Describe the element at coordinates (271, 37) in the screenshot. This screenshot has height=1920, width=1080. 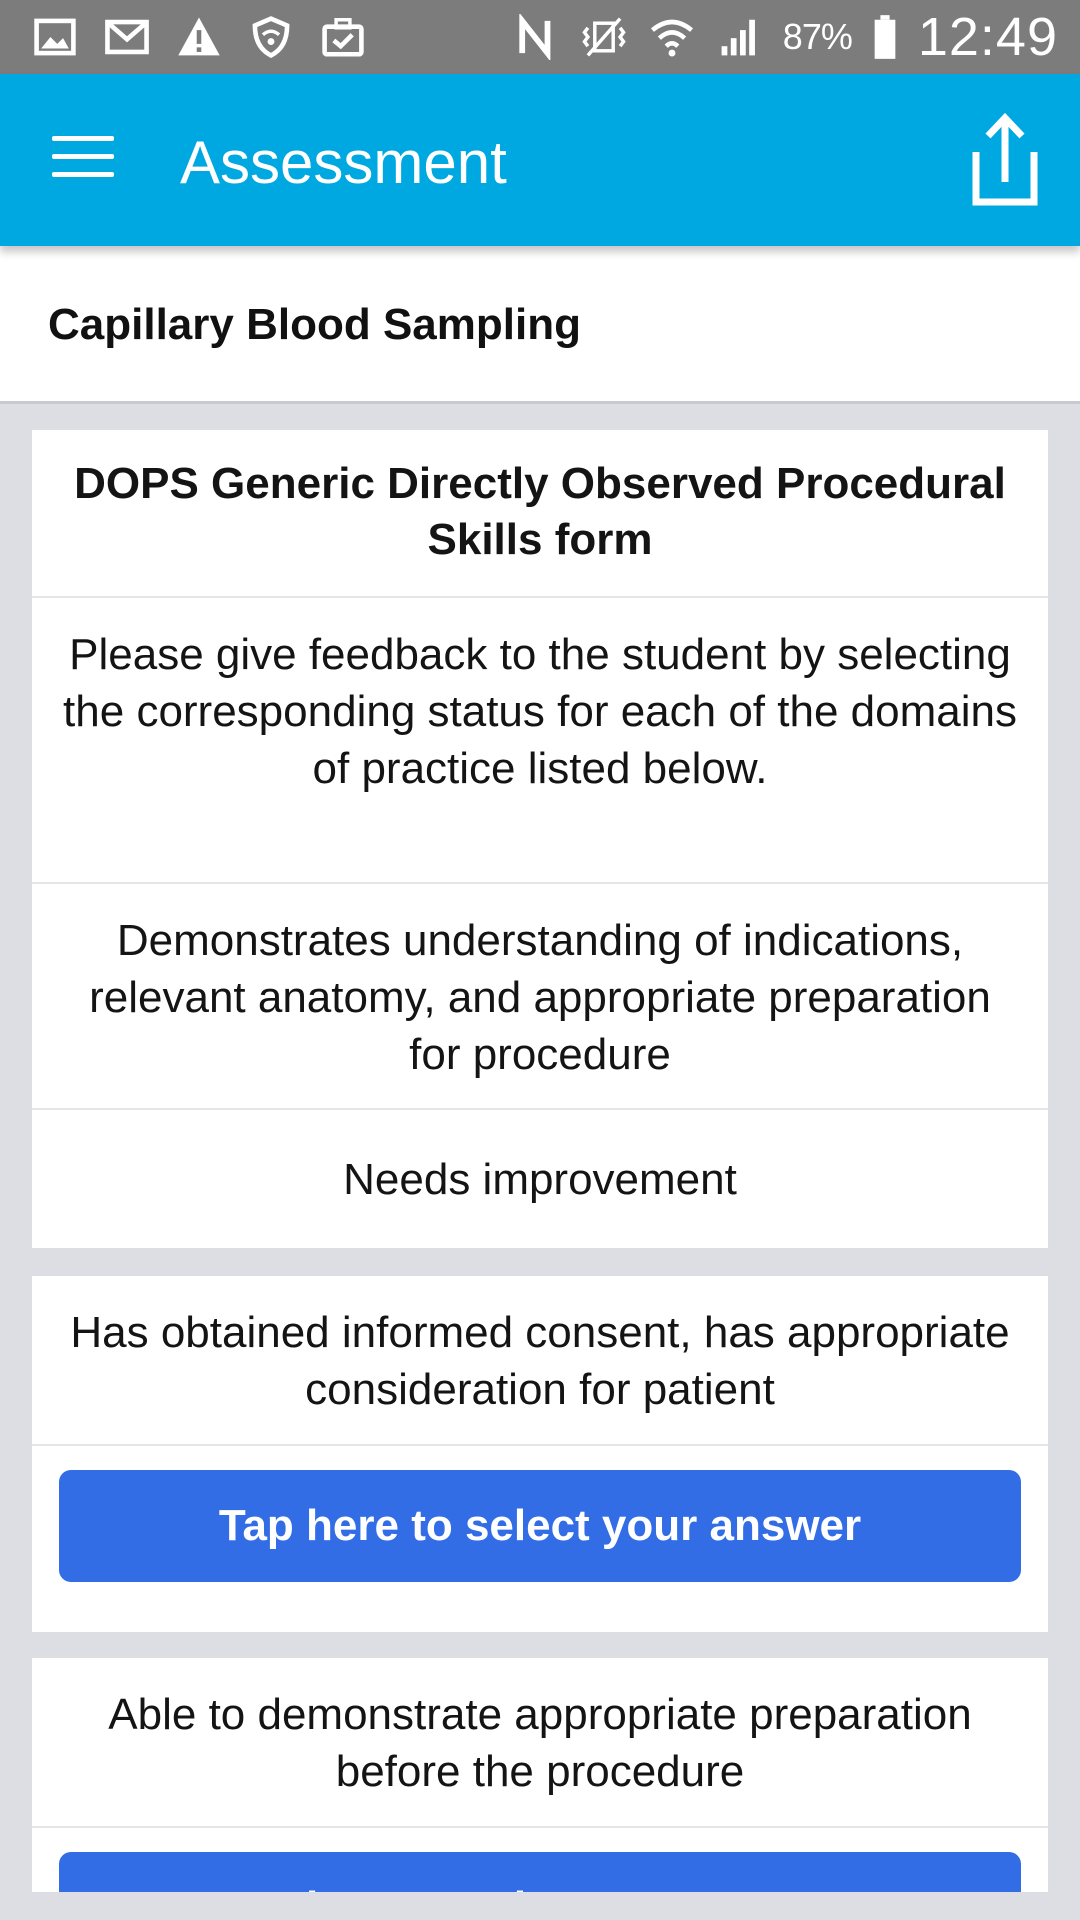
I see `vpn-shield-icon` at that location.